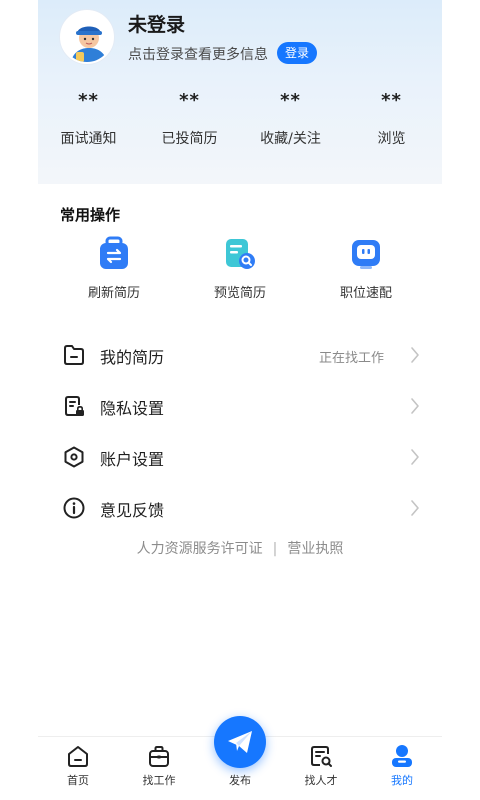 This screenshot has width=480, height=800. I want to click on tab-label: 我的, so click(402, 780).